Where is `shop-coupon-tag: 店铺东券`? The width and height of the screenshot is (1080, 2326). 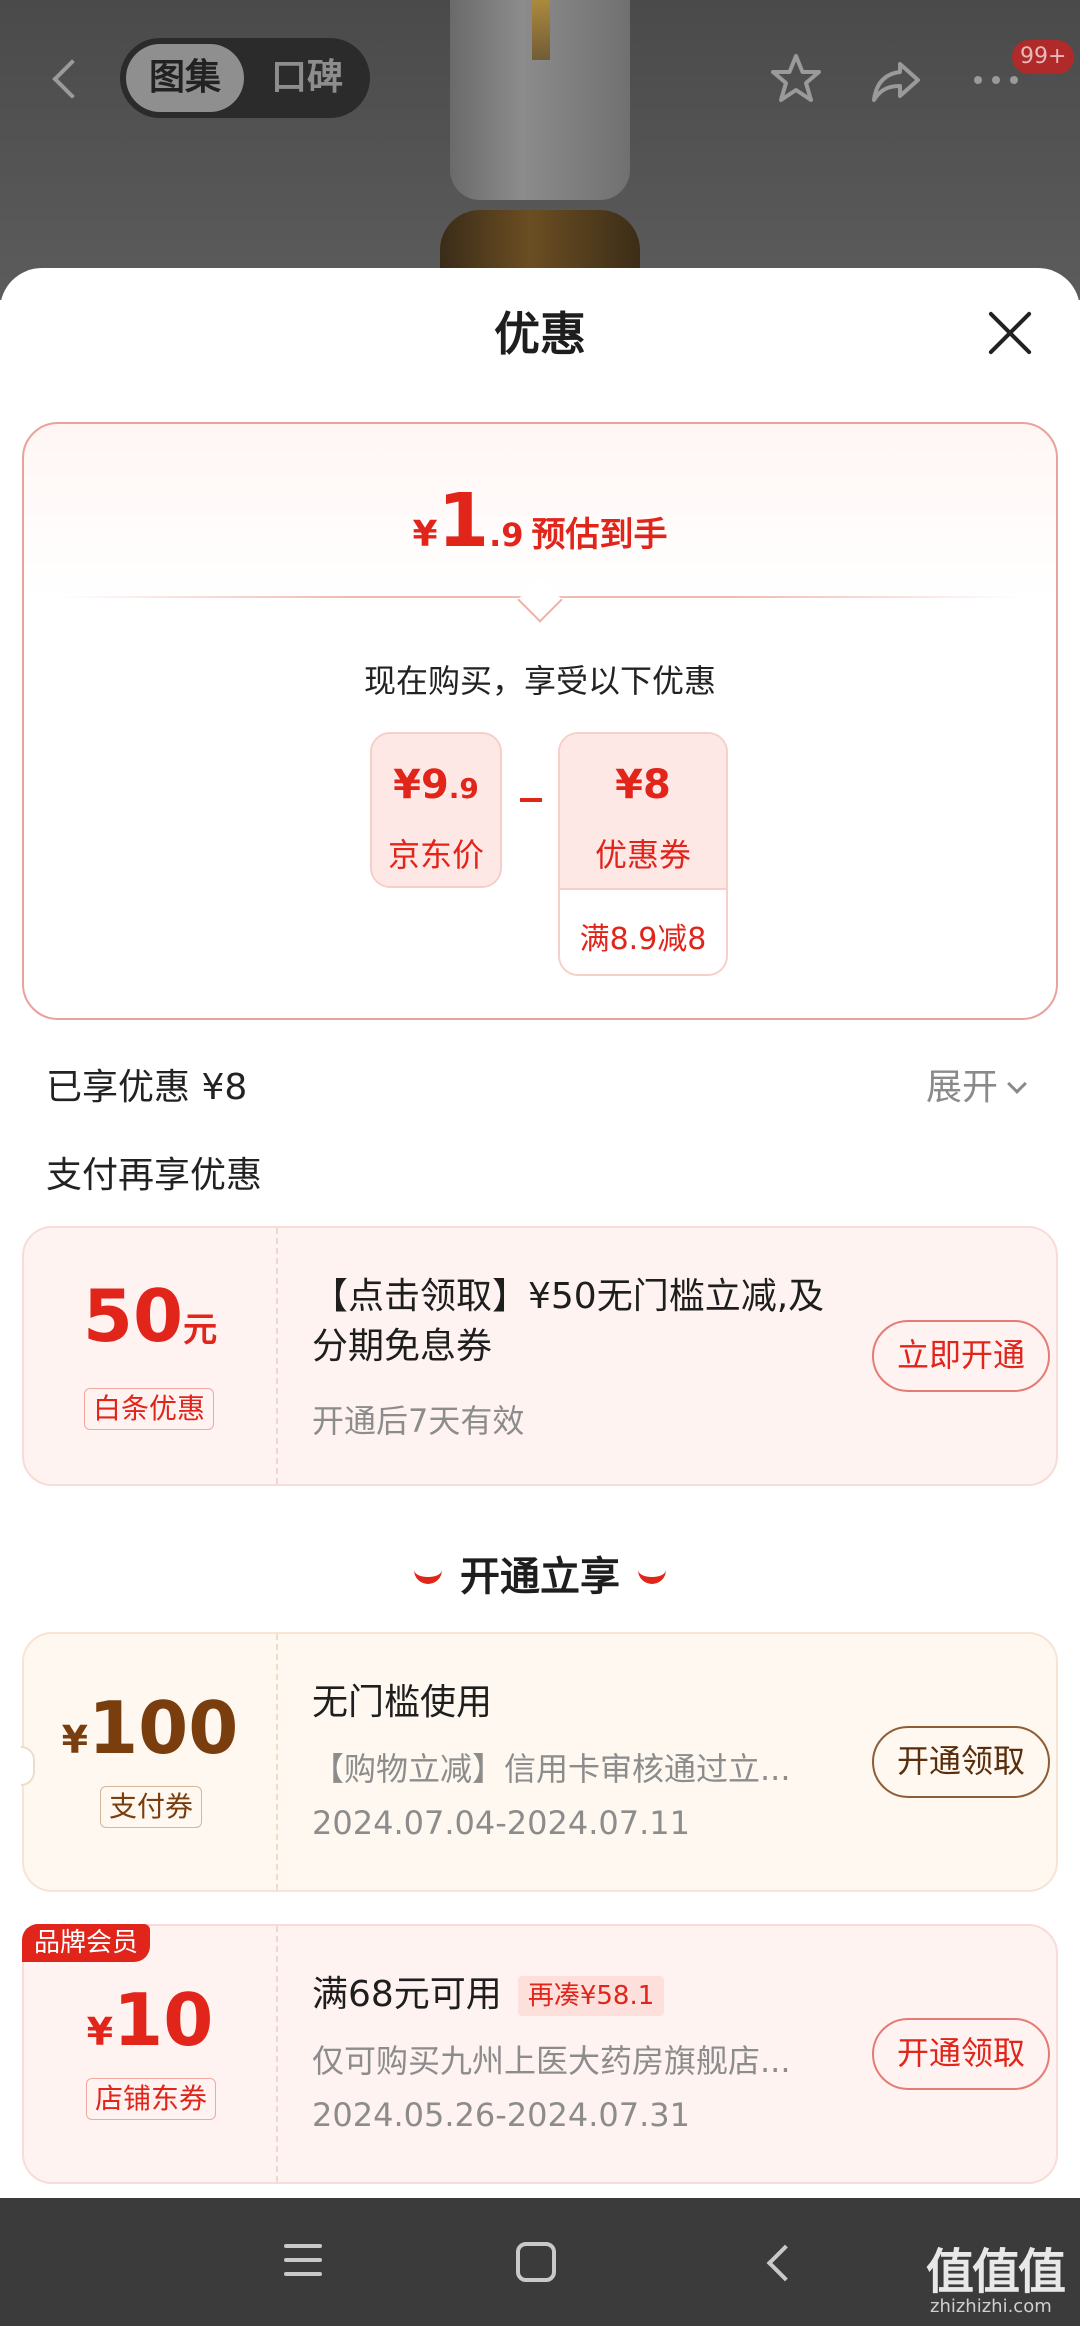
shop-coupon-tag: 店铺东券 is located at coordinates (151, 2099).